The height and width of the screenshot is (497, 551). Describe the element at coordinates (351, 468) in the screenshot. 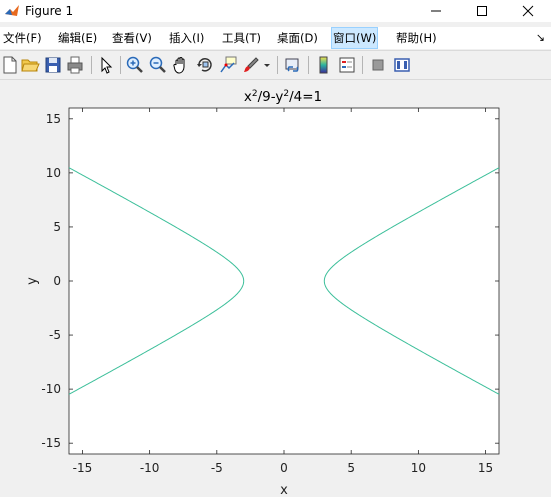

I see `x-tick-label: 5` at that location.